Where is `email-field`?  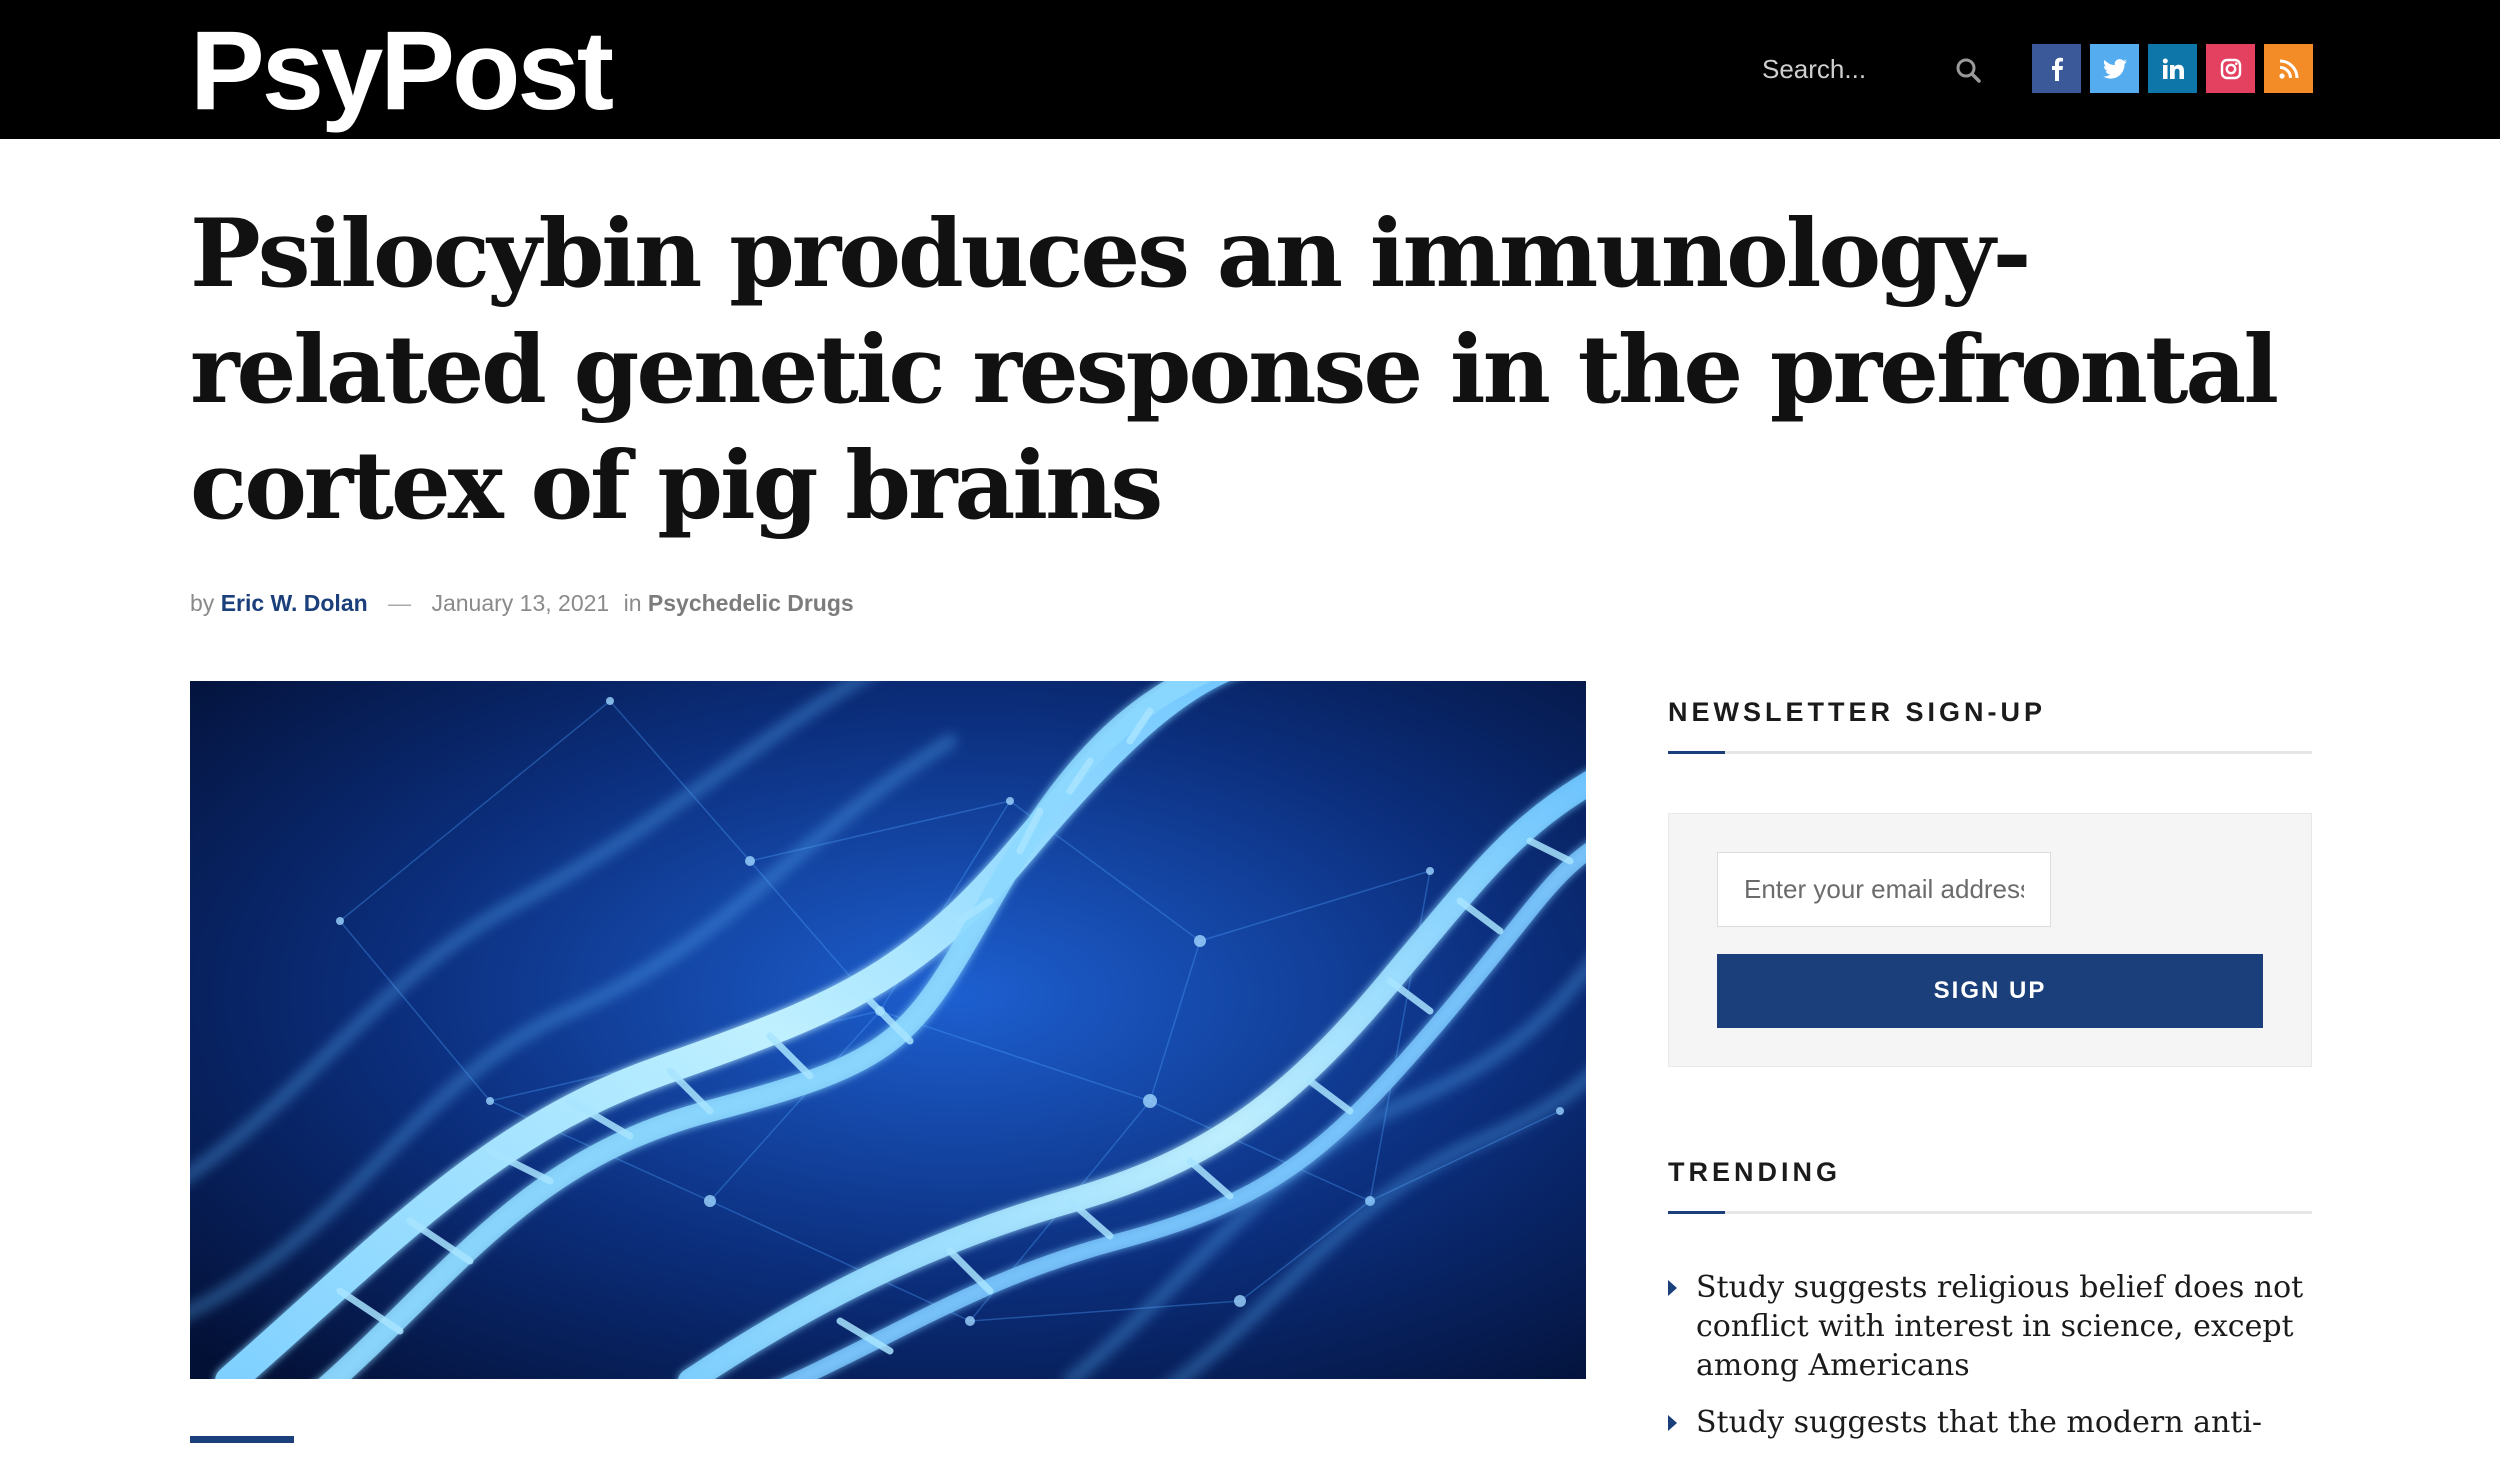
email-field is located at coordinates (1884, 889).